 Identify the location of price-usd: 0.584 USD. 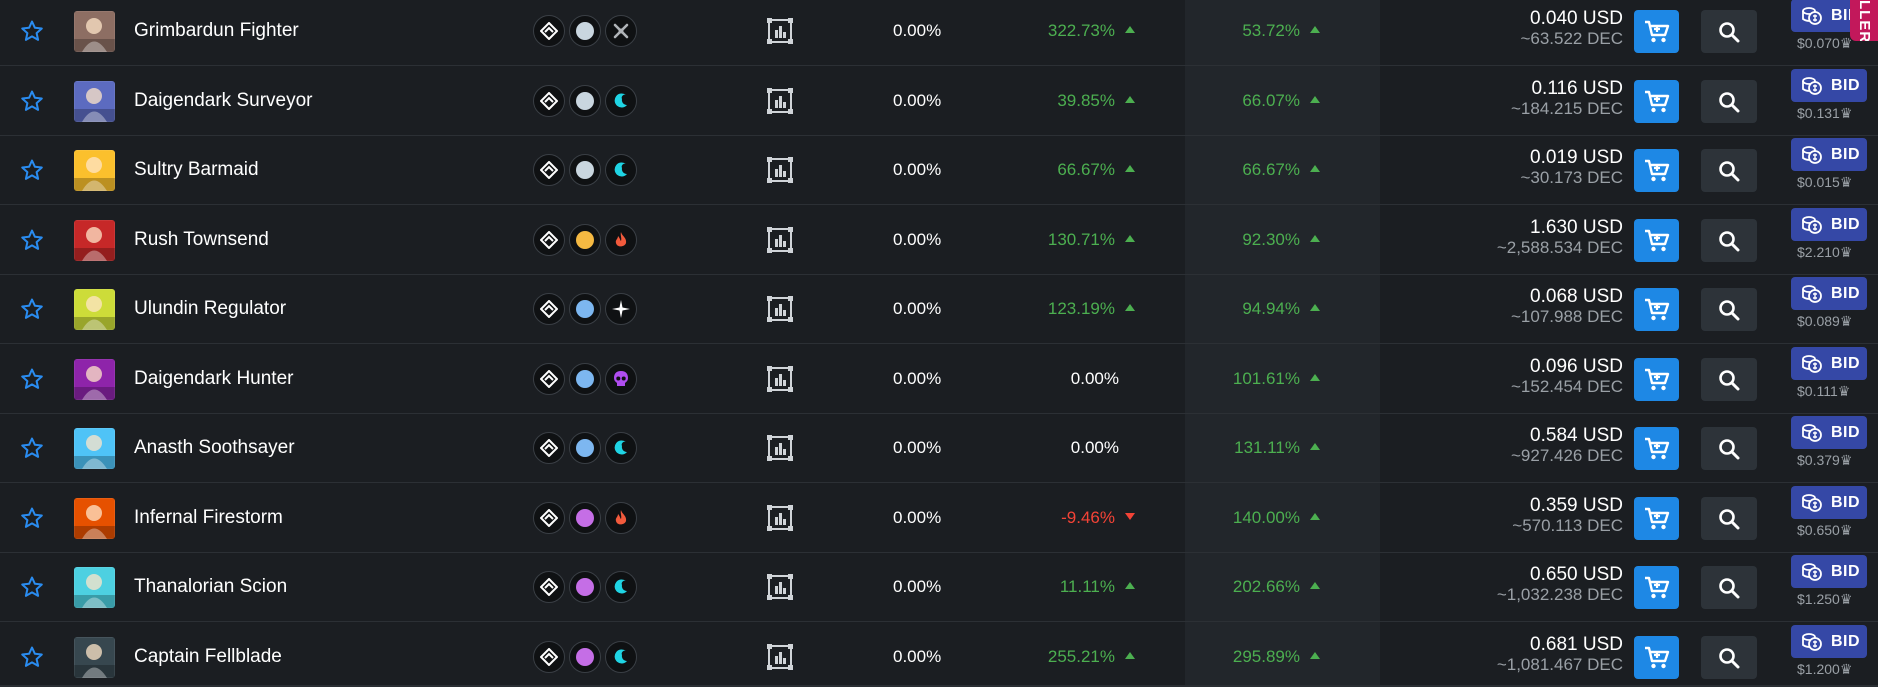
(1576, 435).